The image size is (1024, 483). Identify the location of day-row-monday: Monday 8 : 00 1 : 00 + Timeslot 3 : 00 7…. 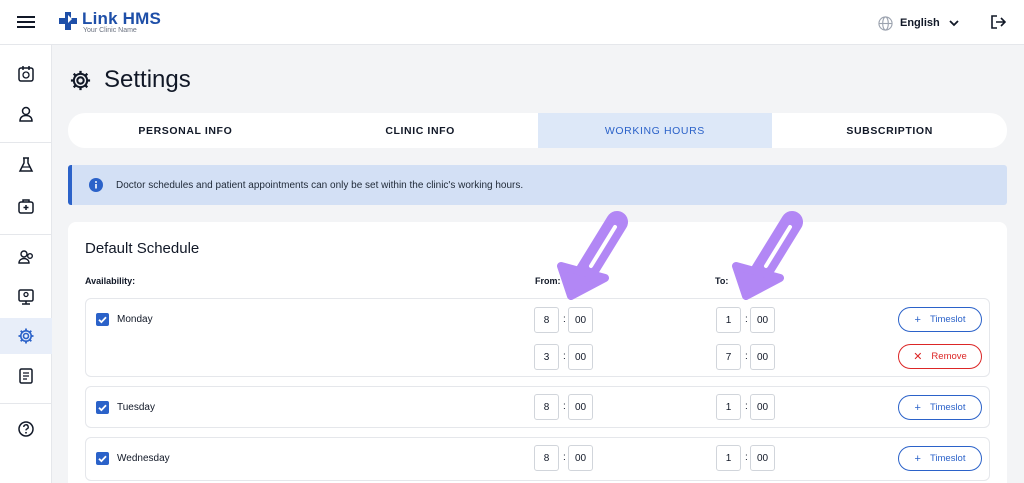
(537, 337).